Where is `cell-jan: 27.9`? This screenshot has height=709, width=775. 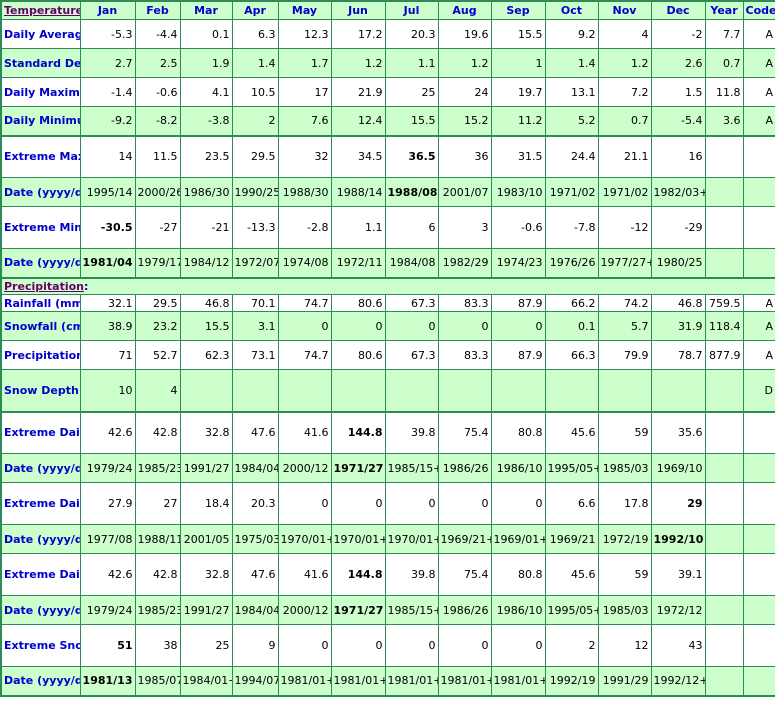 cell-jan: 27.9 is located at coordinates (107, 503).